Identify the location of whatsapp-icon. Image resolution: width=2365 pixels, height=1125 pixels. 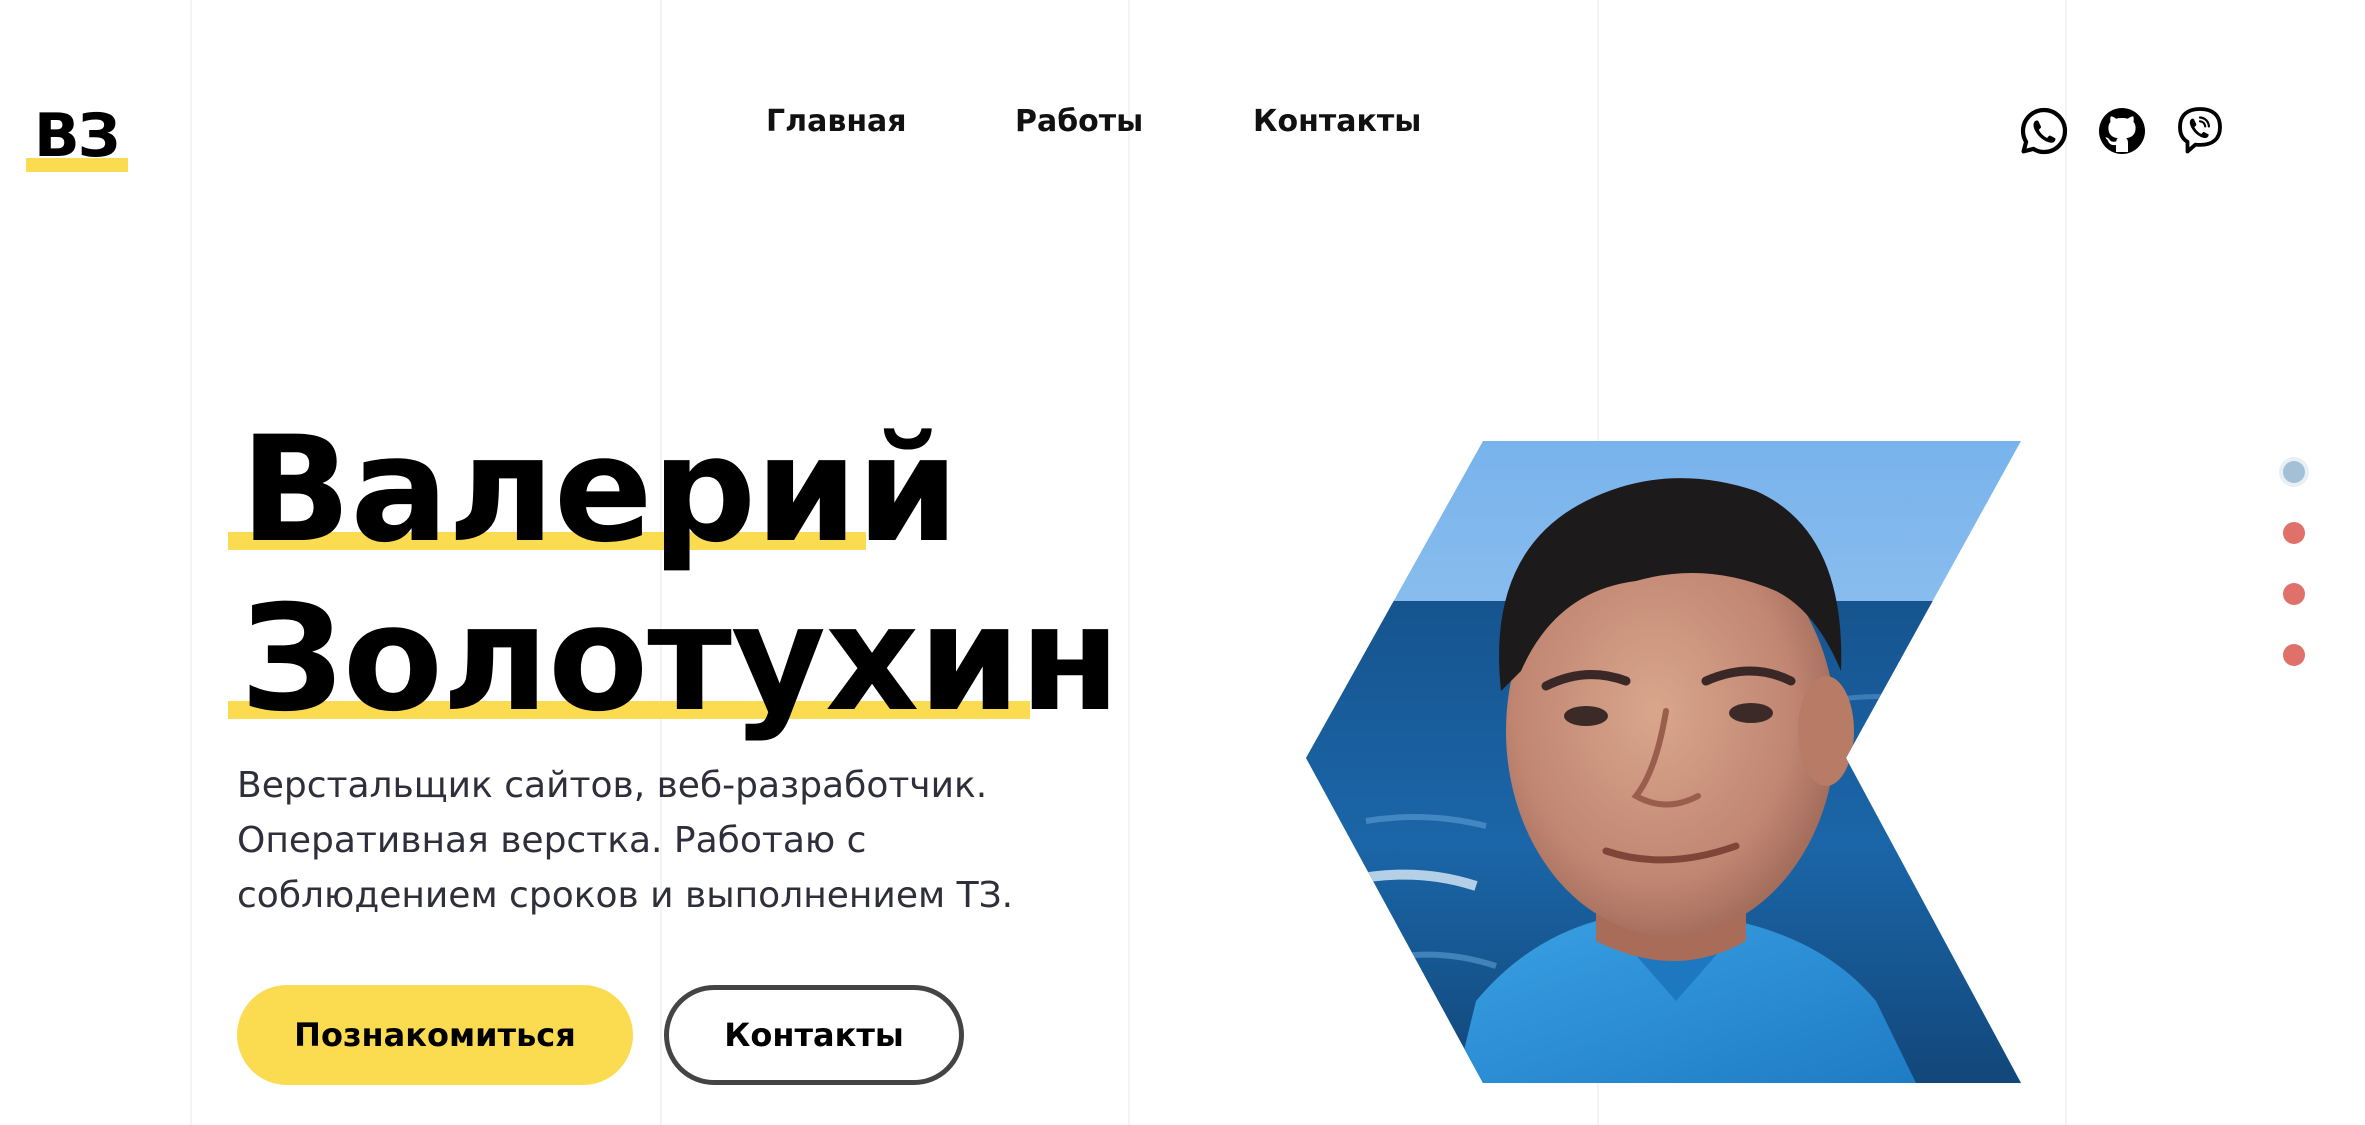
(2044, 131).